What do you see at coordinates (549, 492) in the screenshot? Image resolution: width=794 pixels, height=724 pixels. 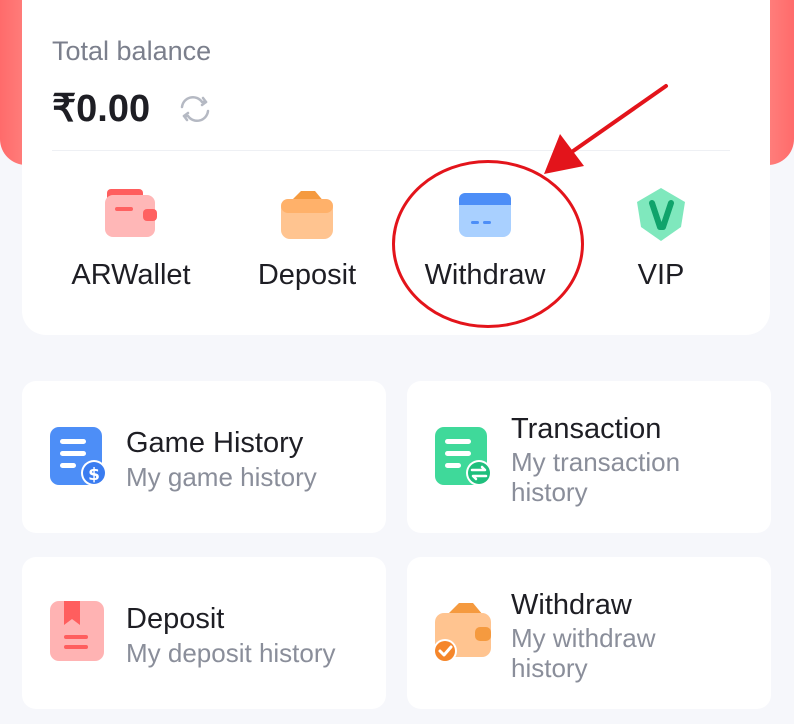 I see `transaction-subtitle-line2: history` at bounding box center [549, 492].